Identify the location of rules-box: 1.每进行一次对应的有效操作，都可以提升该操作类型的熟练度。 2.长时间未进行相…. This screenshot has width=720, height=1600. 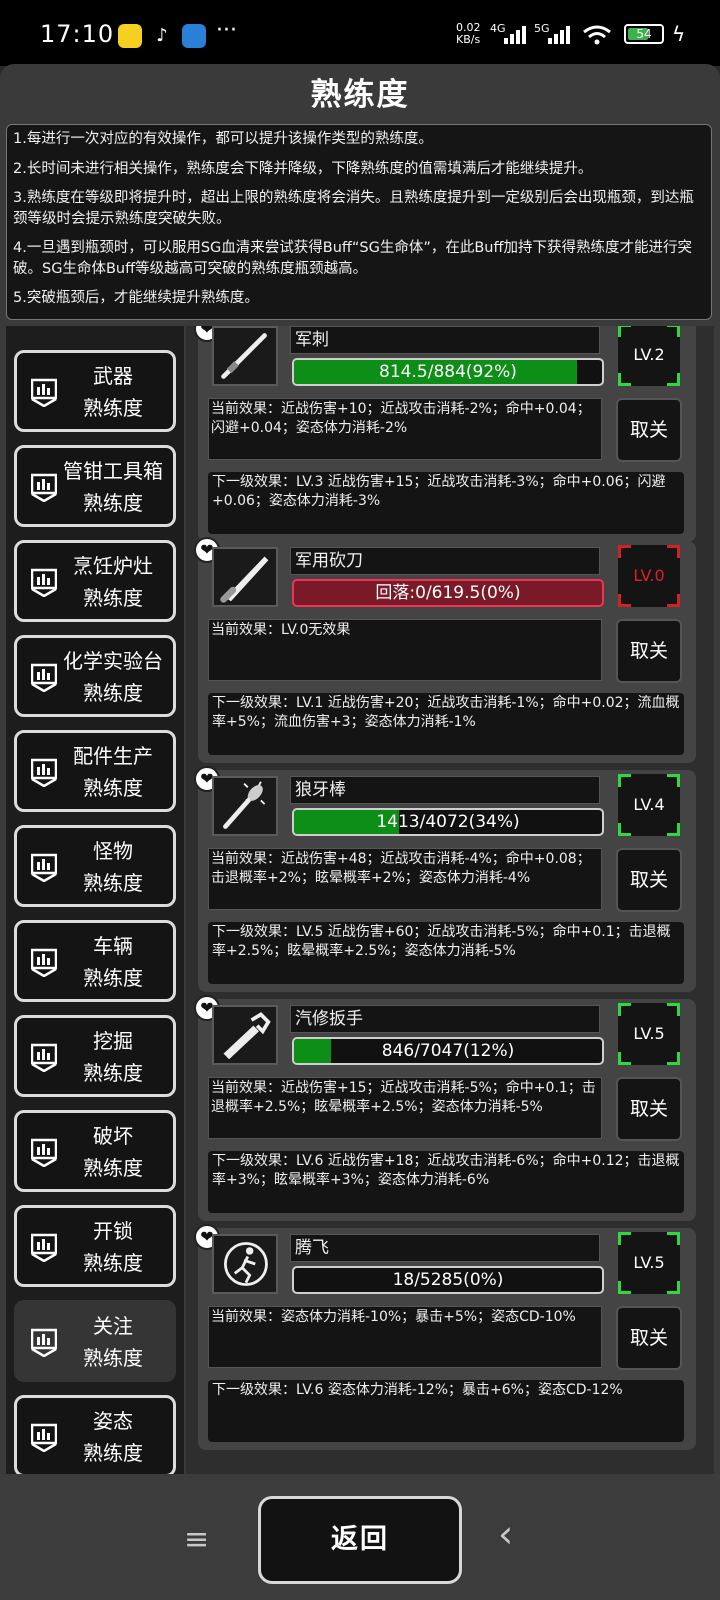
(359, 222).